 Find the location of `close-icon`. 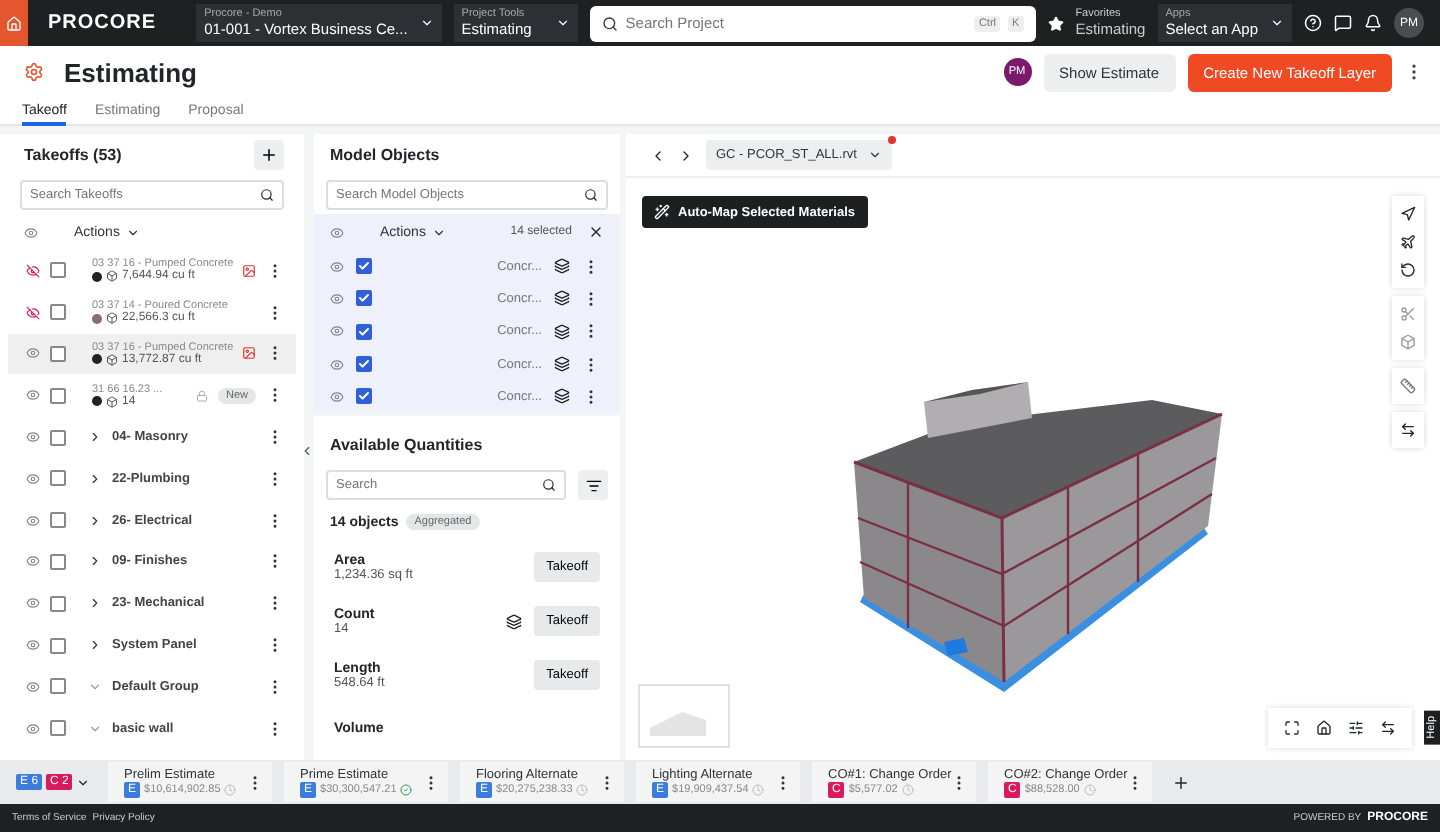

close-icon is located at coordinates (596, 232).